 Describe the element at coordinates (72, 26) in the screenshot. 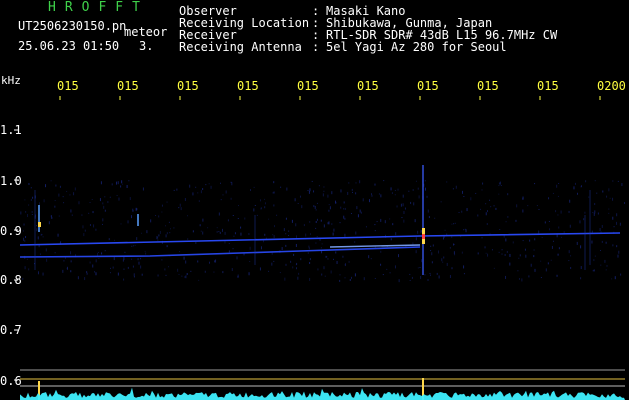

I see `filename-label: UT2506230150.pn` at that location.